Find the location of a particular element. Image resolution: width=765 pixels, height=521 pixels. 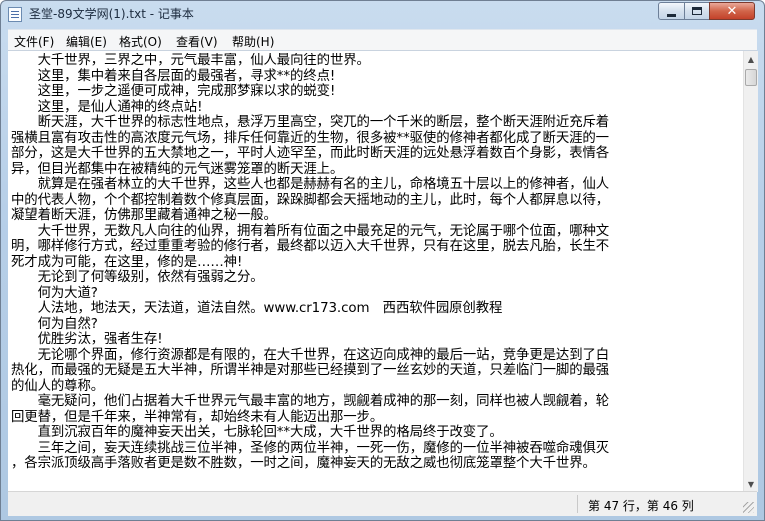

menu-bar: 文件(F) 编辑(E) 格式(O) 查看(V) 帮助(H) is located at coordinates (382, 40).